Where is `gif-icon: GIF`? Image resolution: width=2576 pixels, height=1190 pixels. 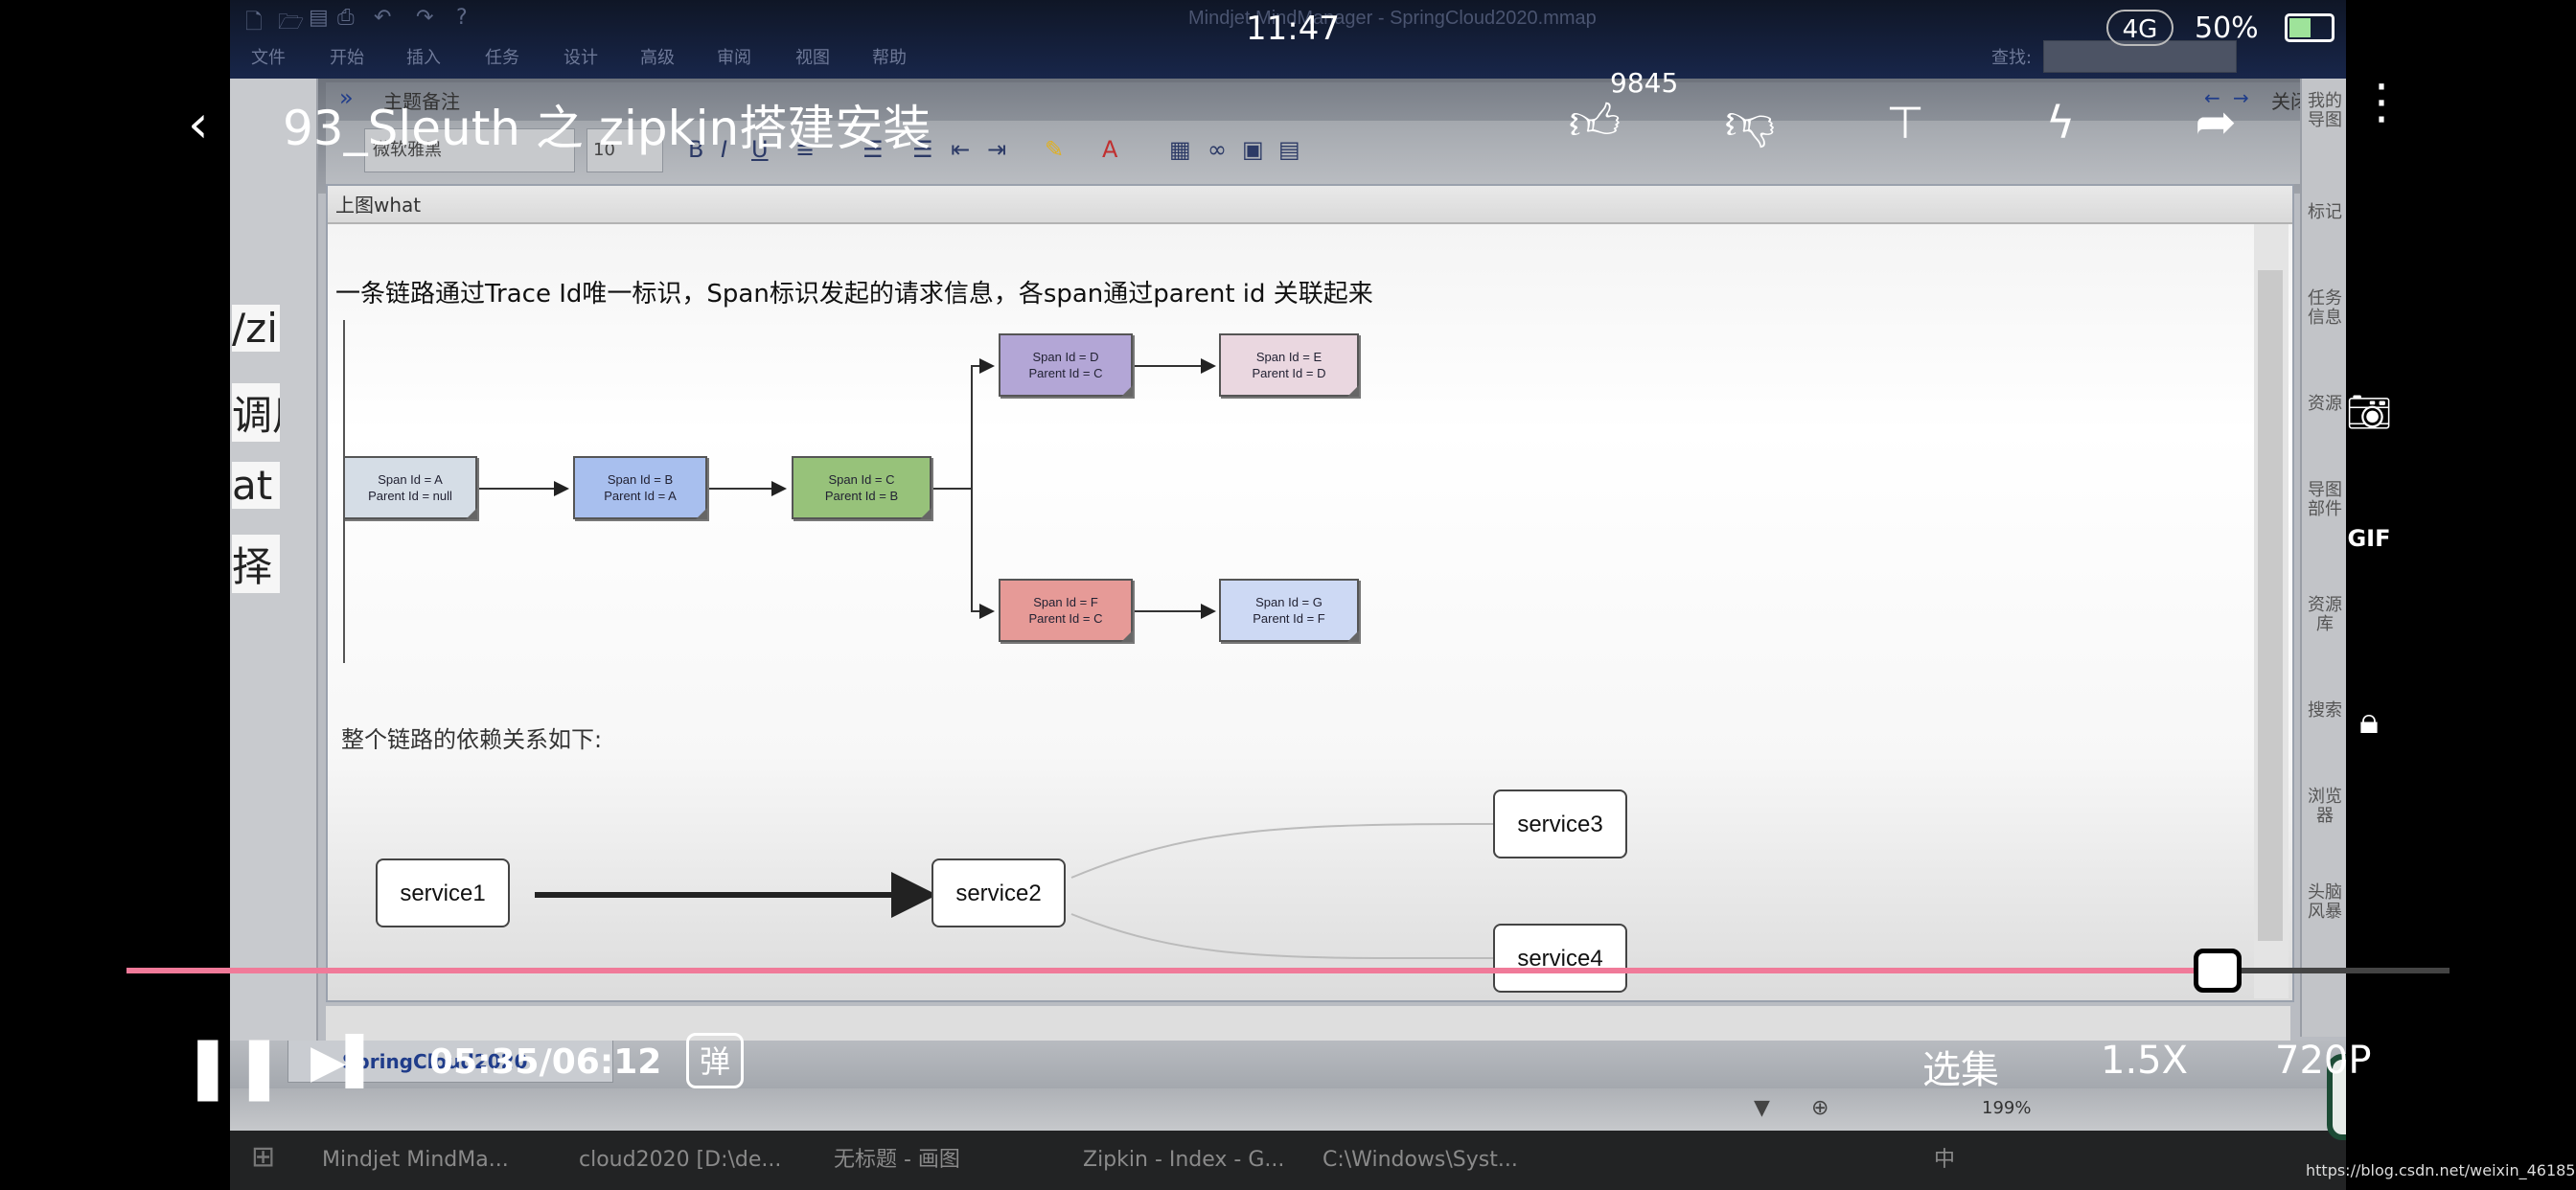
gif-icon: GIF is located at coordinates (2369, 539).